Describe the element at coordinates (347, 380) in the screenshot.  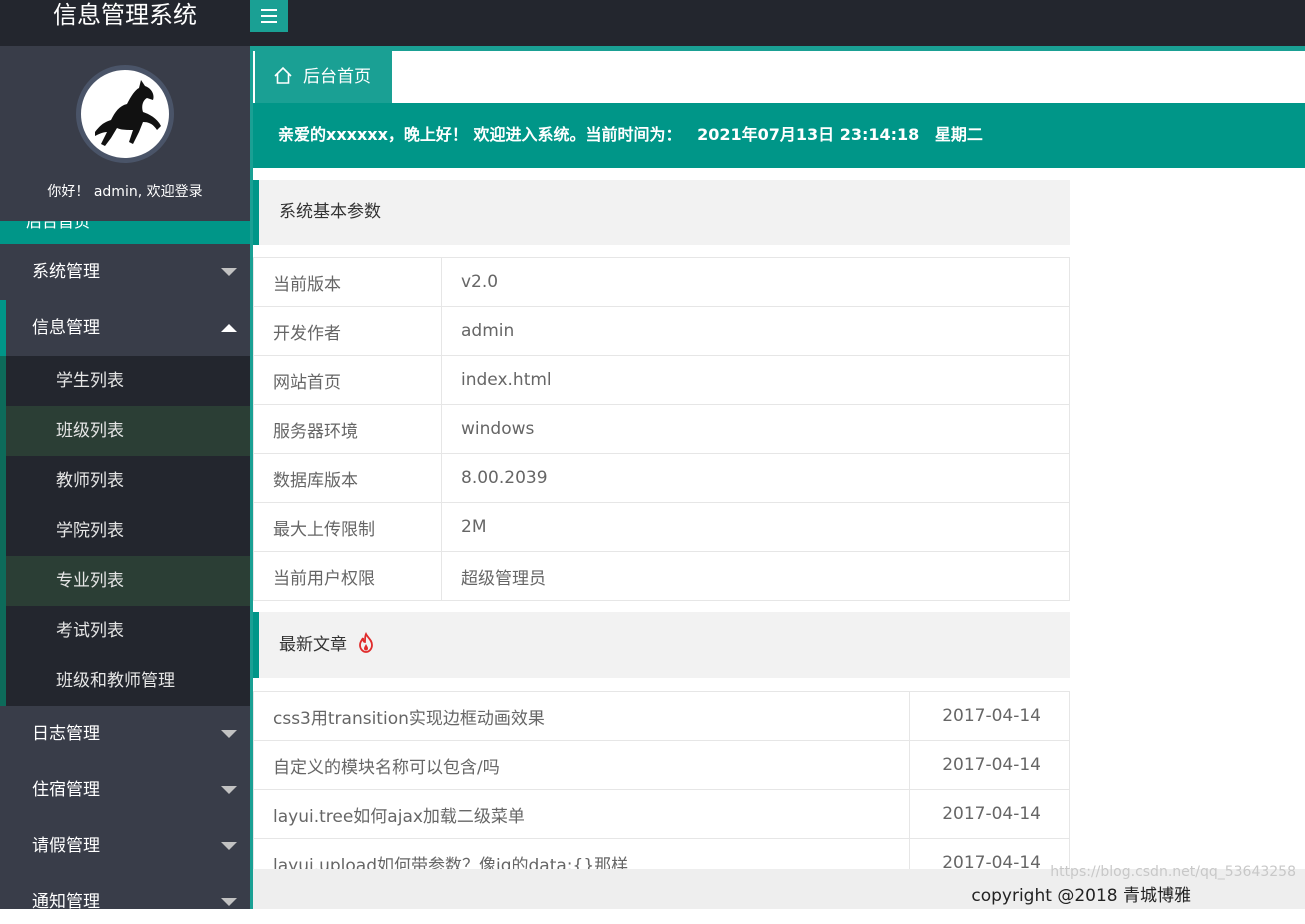
I see `param-key: 网站首页` at that location.